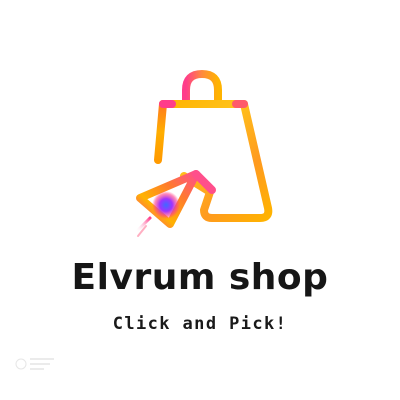 Image resolution: width=400 pixels, height=400 pixels. Describe the element at coordinates (34, 364) in the screenshot. I see `watermark-logo` at that location.